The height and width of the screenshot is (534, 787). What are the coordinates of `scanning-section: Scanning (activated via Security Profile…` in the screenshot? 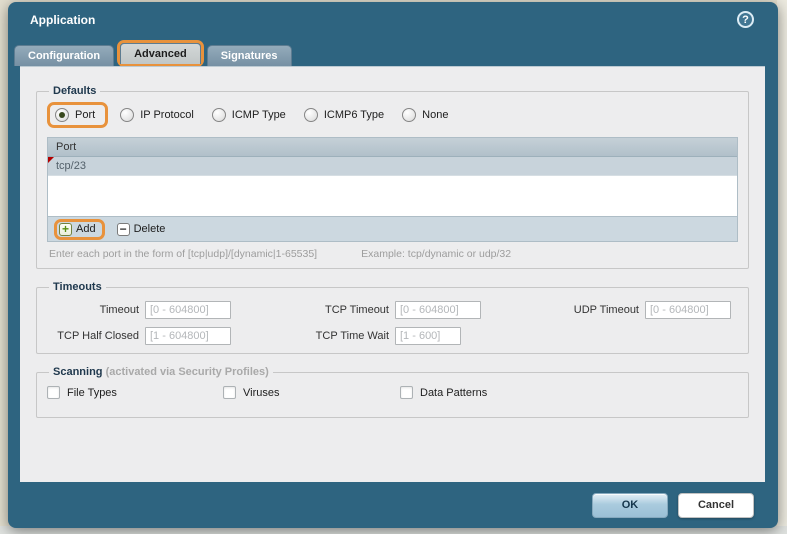 It's located at (392, 392).